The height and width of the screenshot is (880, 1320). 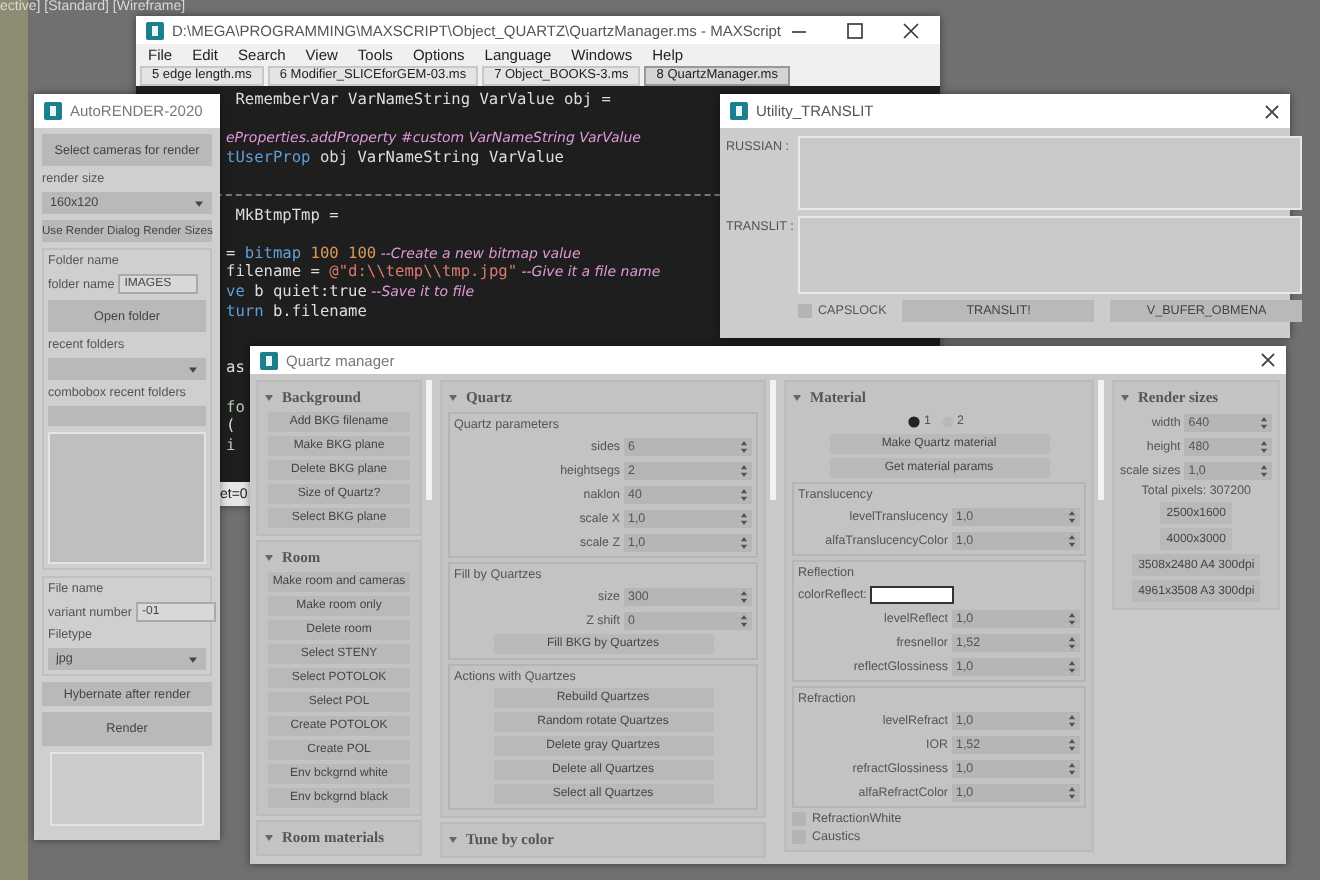 I want to click on radio-button, so click(x=914, y=421).